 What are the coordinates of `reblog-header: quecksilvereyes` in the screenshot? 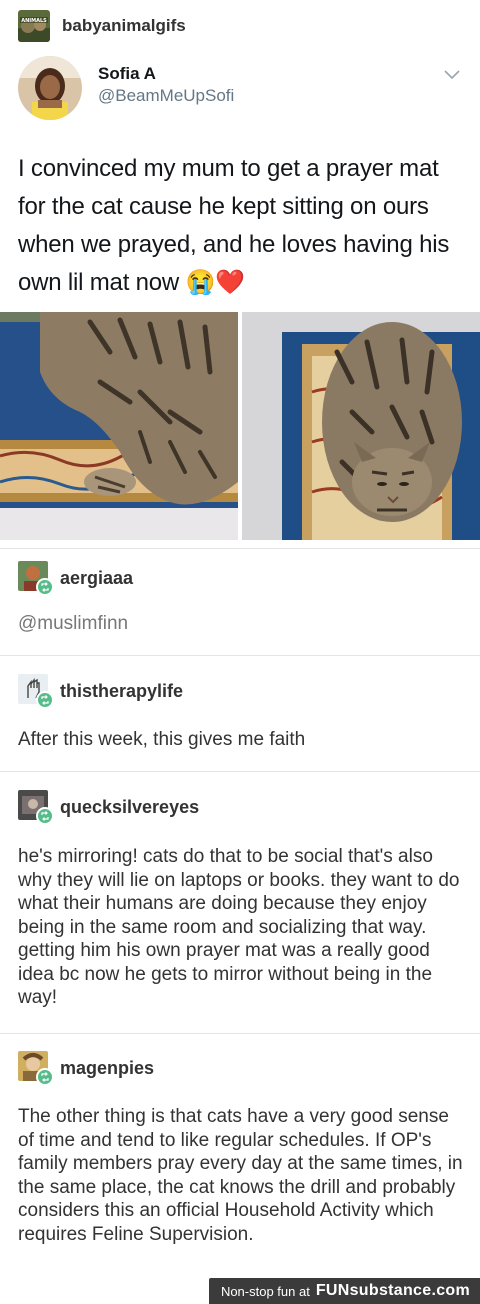 It's located at (108, 807).